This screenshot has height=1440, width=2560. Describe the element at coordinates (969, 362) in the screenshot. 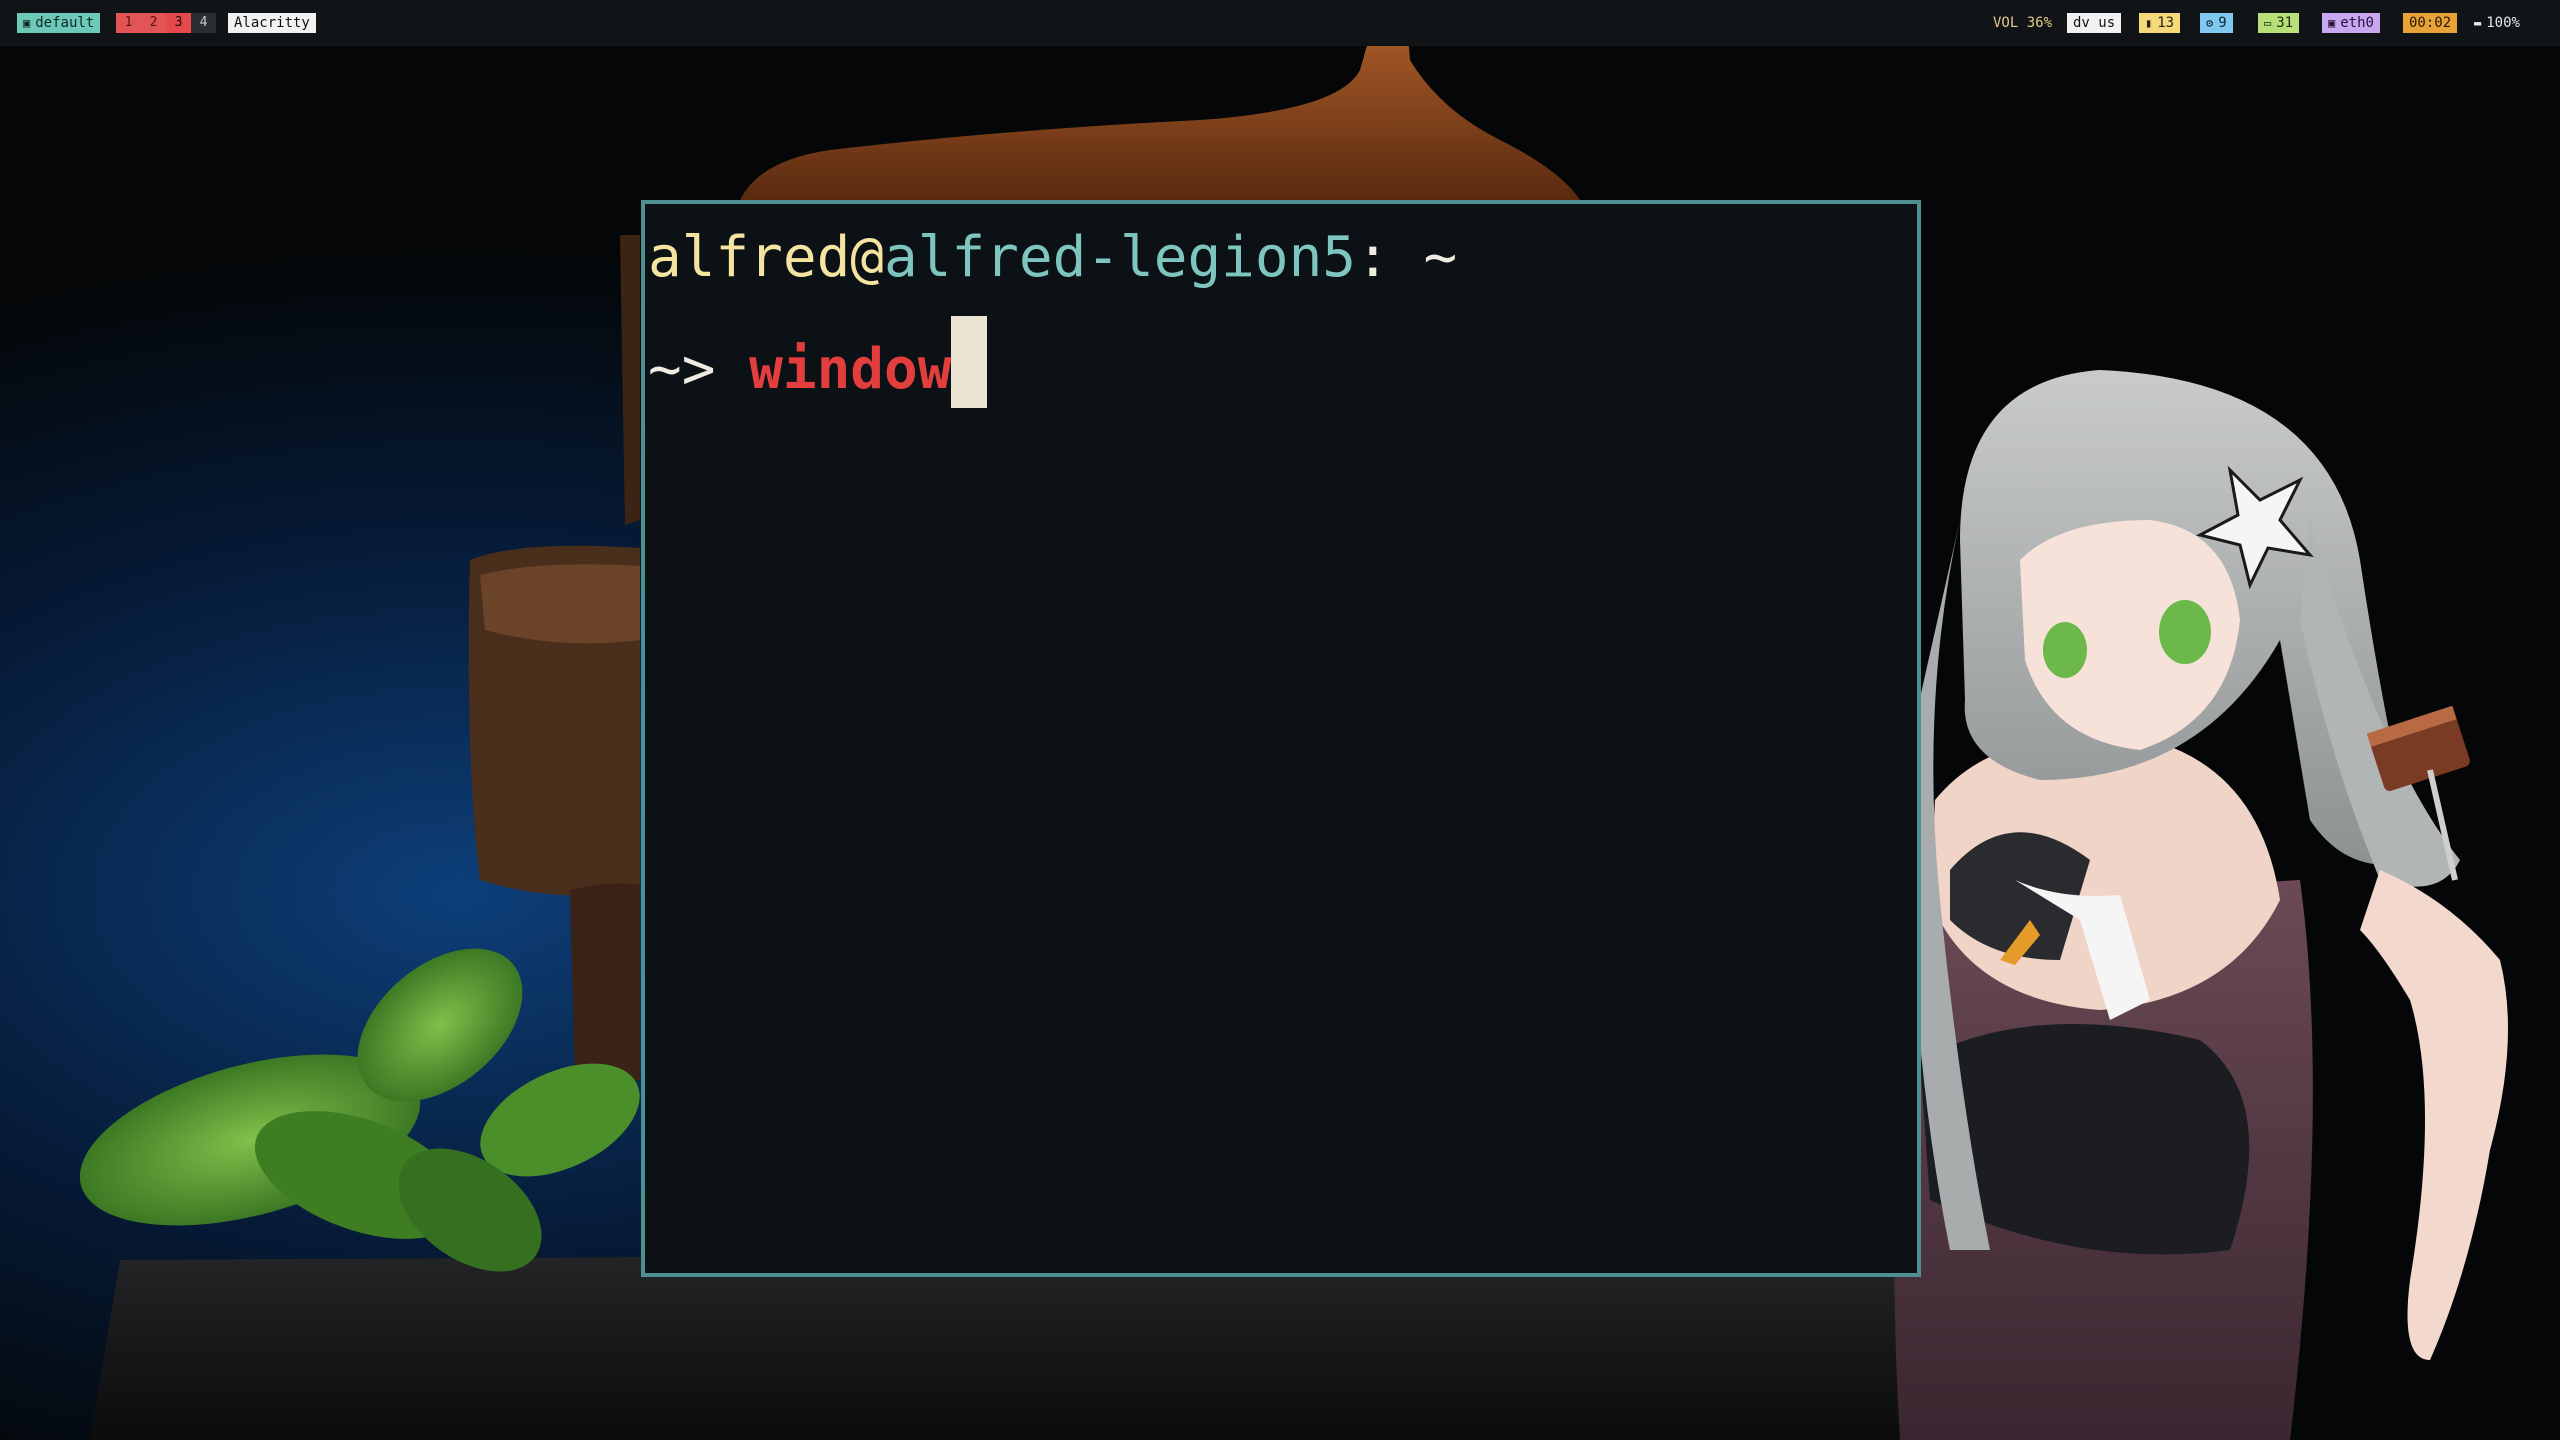

I see `text-cursor` at that location.